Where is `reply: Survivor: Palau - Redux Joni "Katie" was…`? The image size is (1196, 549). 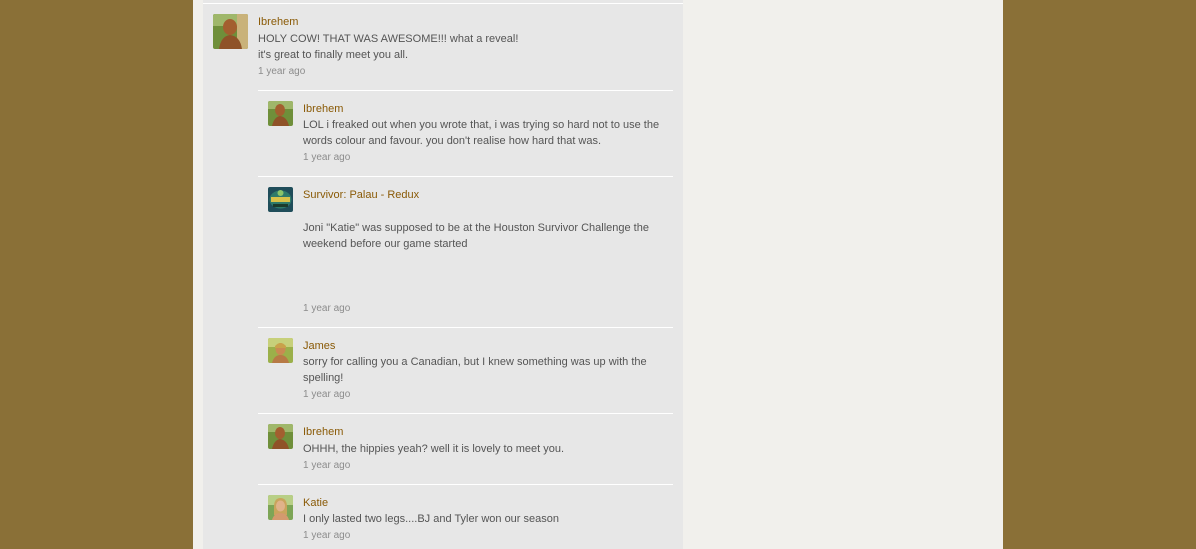
reply: Survivor: Palau - Redux Joni "Katie" was… is located at coordinates (470, 252).